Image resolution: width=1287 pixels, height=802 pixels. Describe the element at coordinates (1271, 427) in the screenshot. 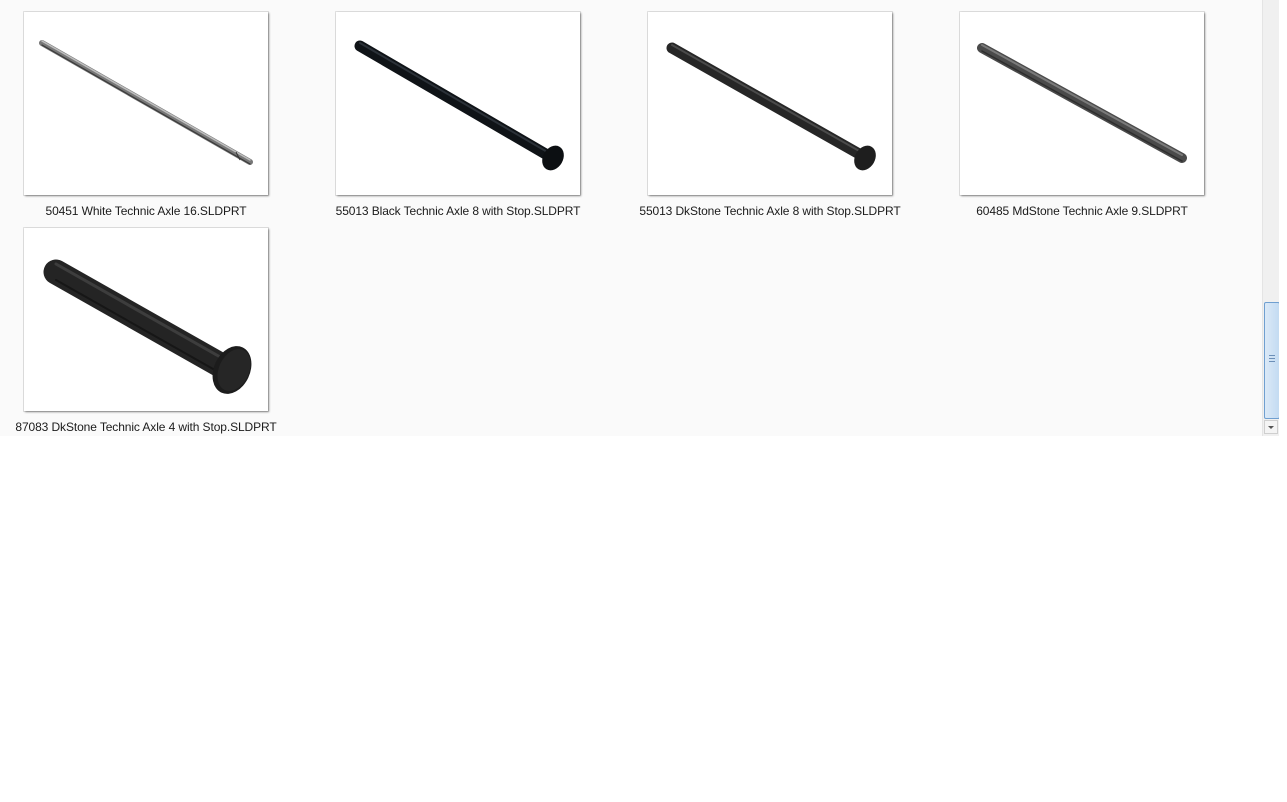

I see `scroll-down-button` at that location.